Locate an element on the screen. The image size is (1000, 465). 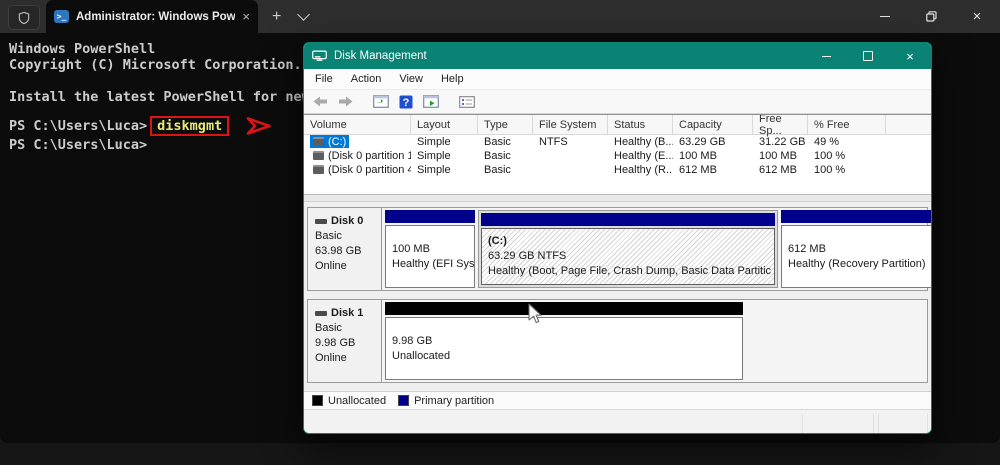
terminal-output-line: Windows PowerShell is located at coordinates (82, 49).